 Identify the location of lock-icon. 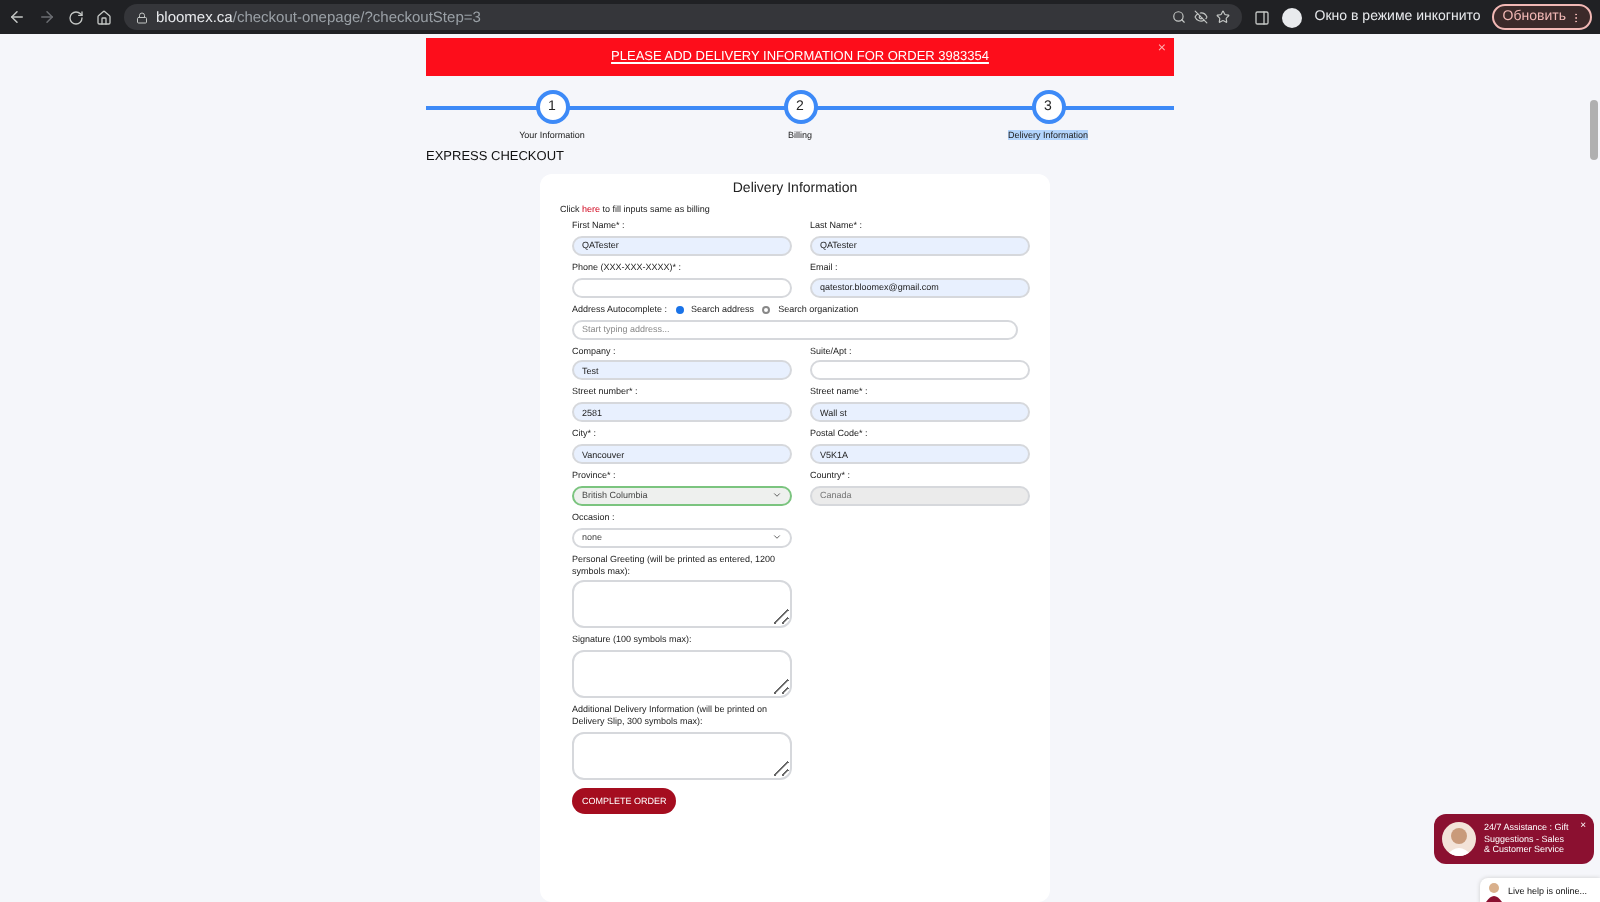
(142, 17).